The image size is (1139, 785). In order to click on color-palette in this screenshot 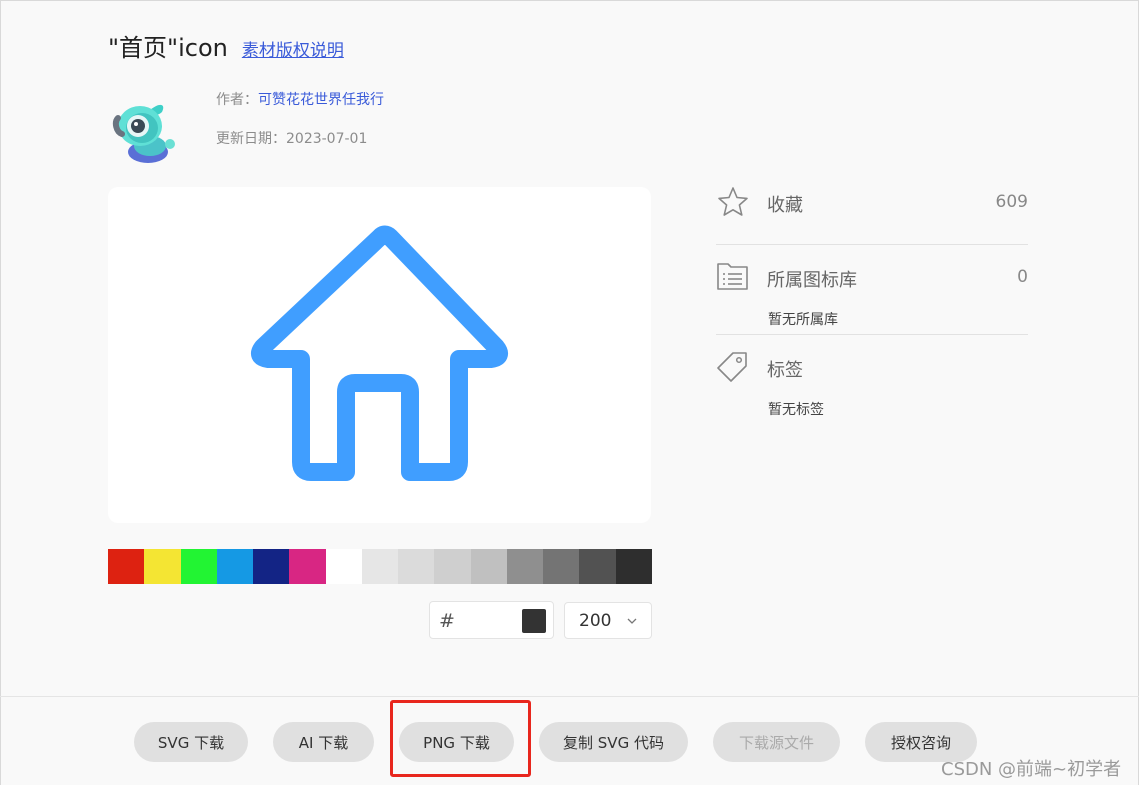, I will do `click(380, 566)`.